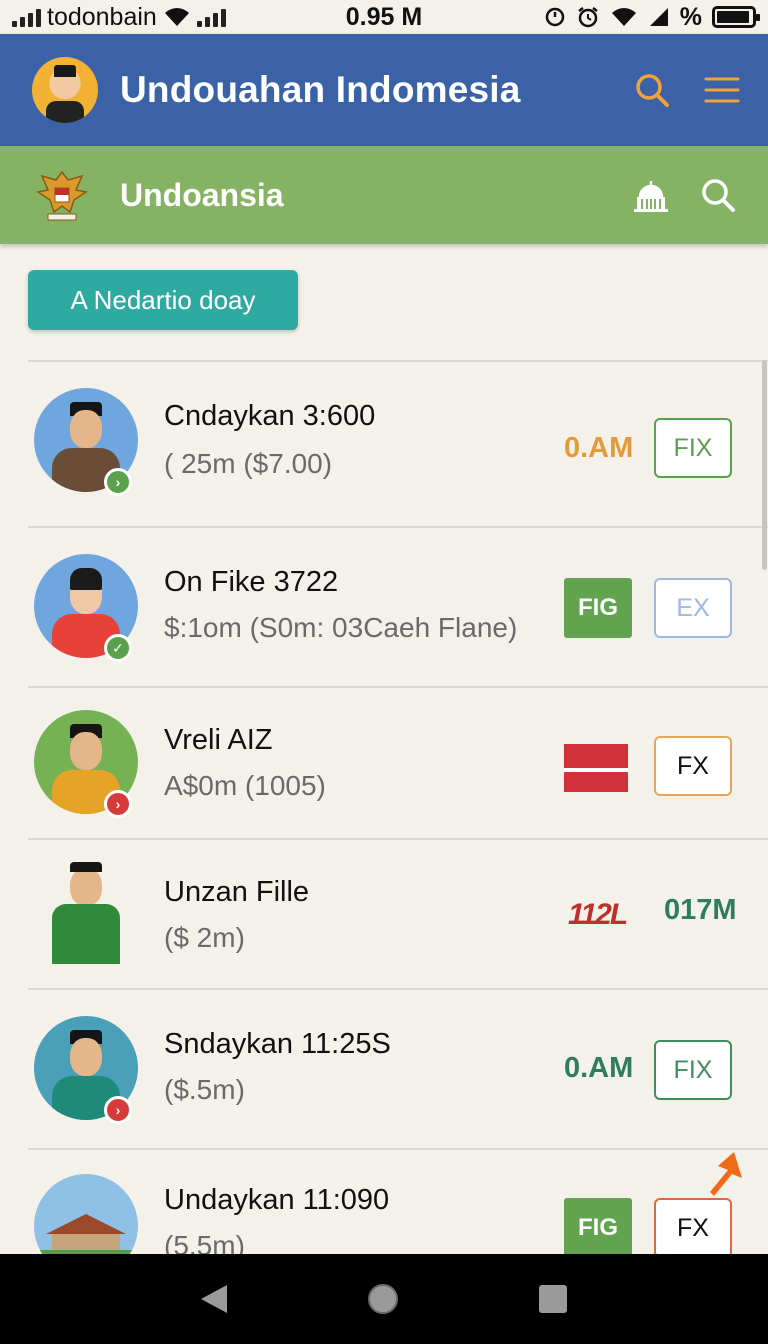 The image size is (768, 1344). Describe the element at coordinates (320, 89) in the screenshot. I see `app-title: Undouahan Indomesia` at that location.